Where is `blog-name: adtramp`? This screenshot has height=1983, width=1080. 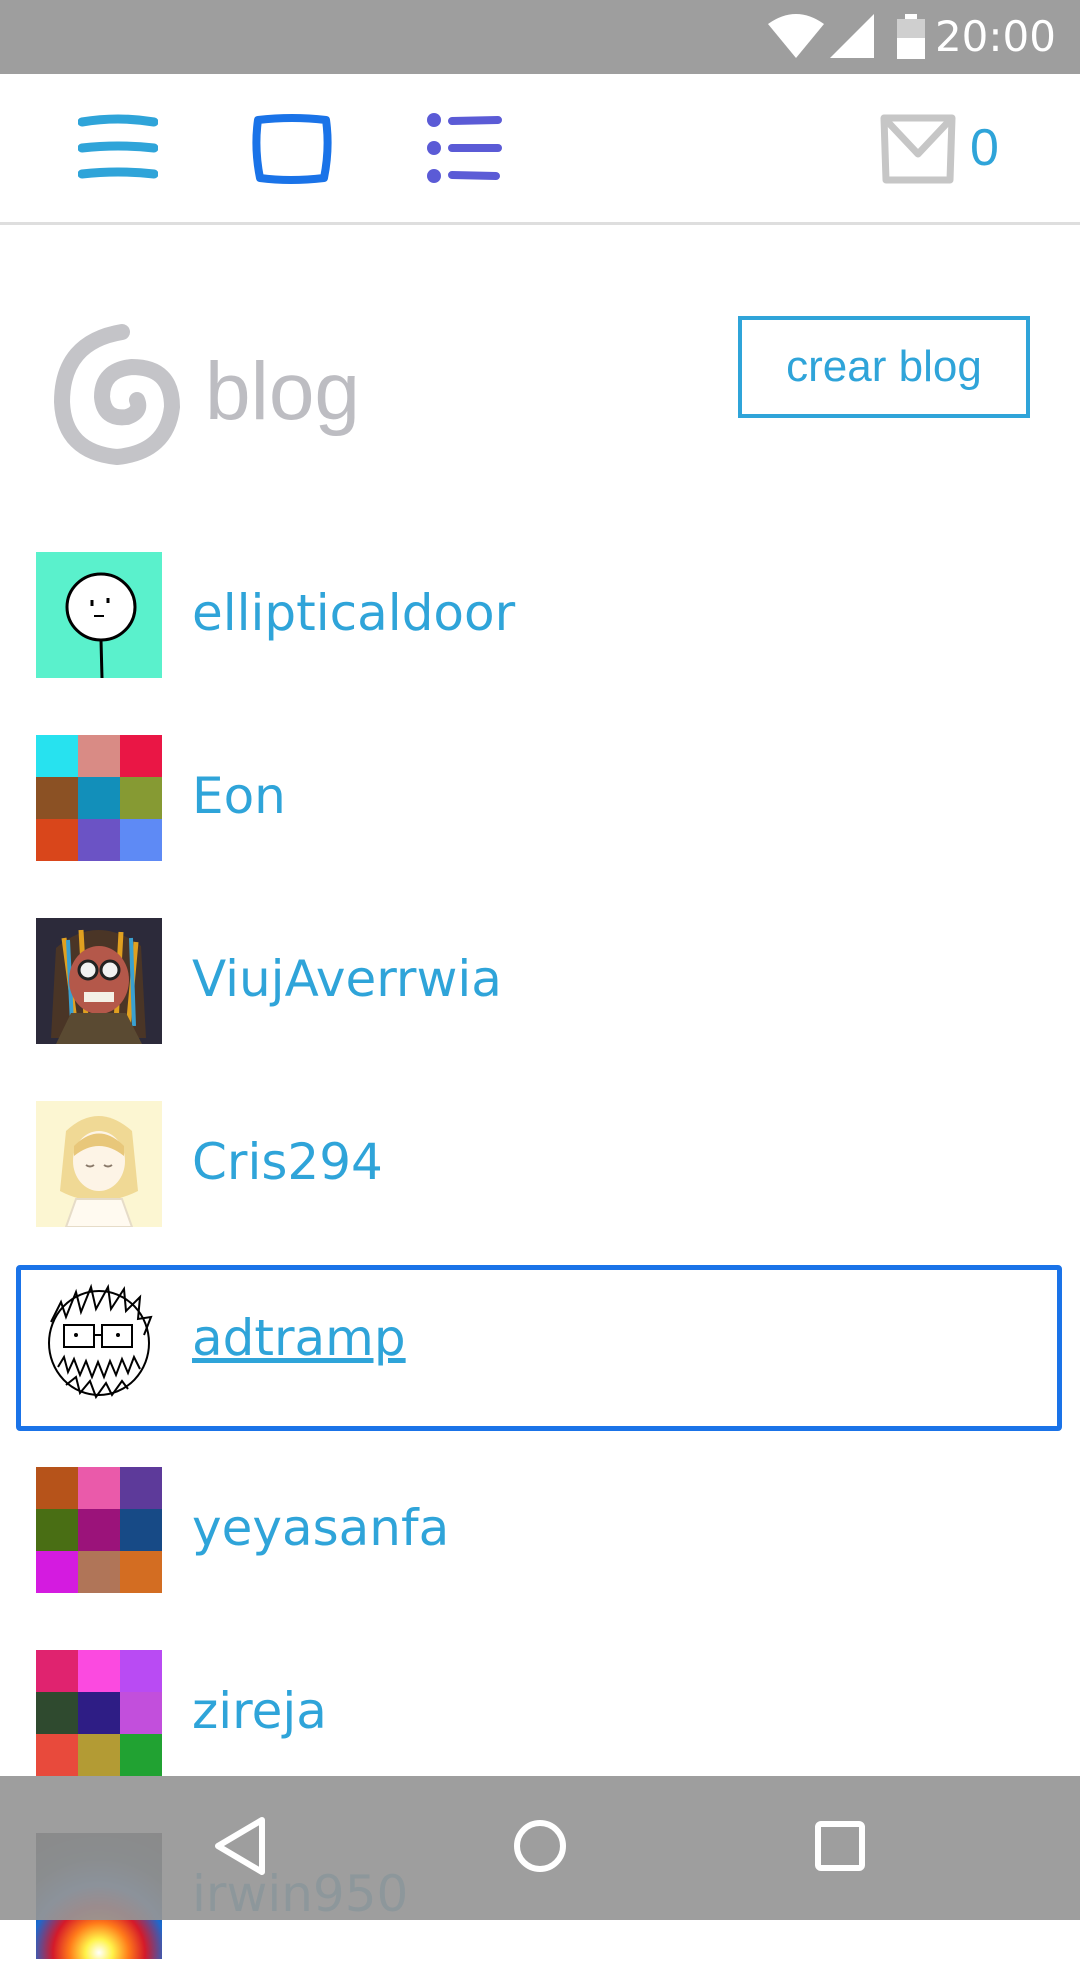 blog-name: adtramp is located at coordinates (299, 1338).